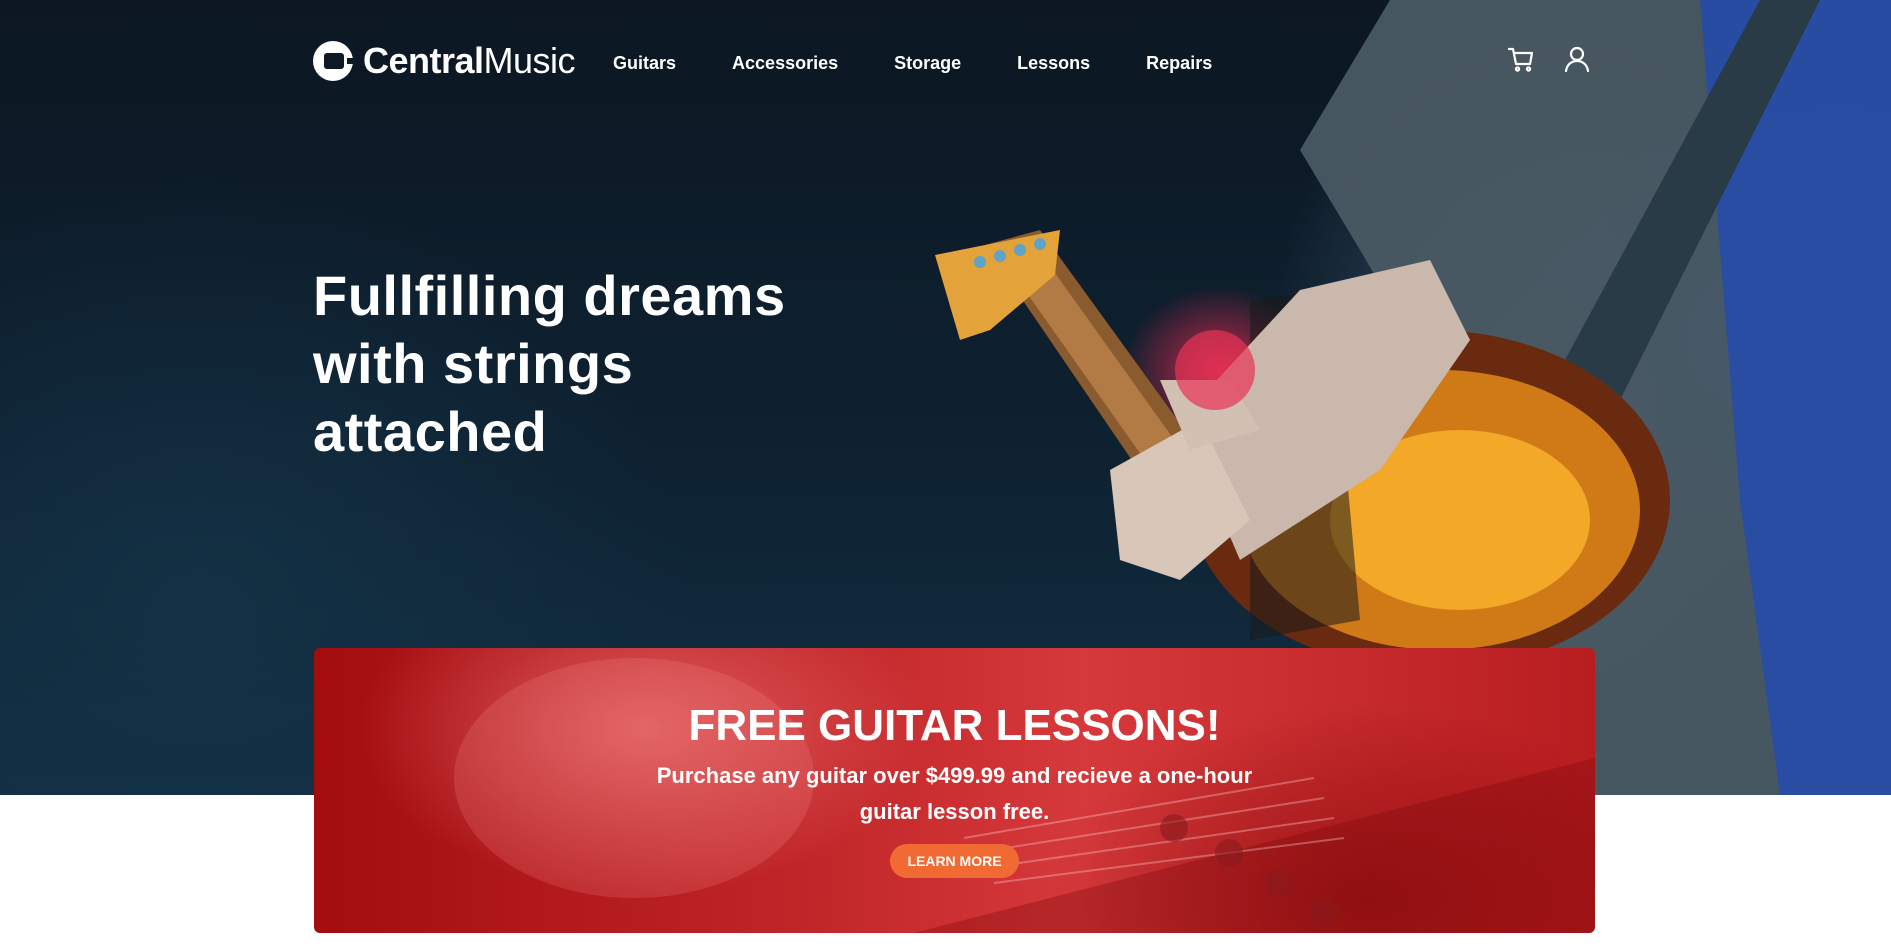 The width and height of the screenshot is (1891, 948). Describe the element at coordinates (644, 63) in the screenshot. I see `nav-item-guitars: Guitars` at that location.